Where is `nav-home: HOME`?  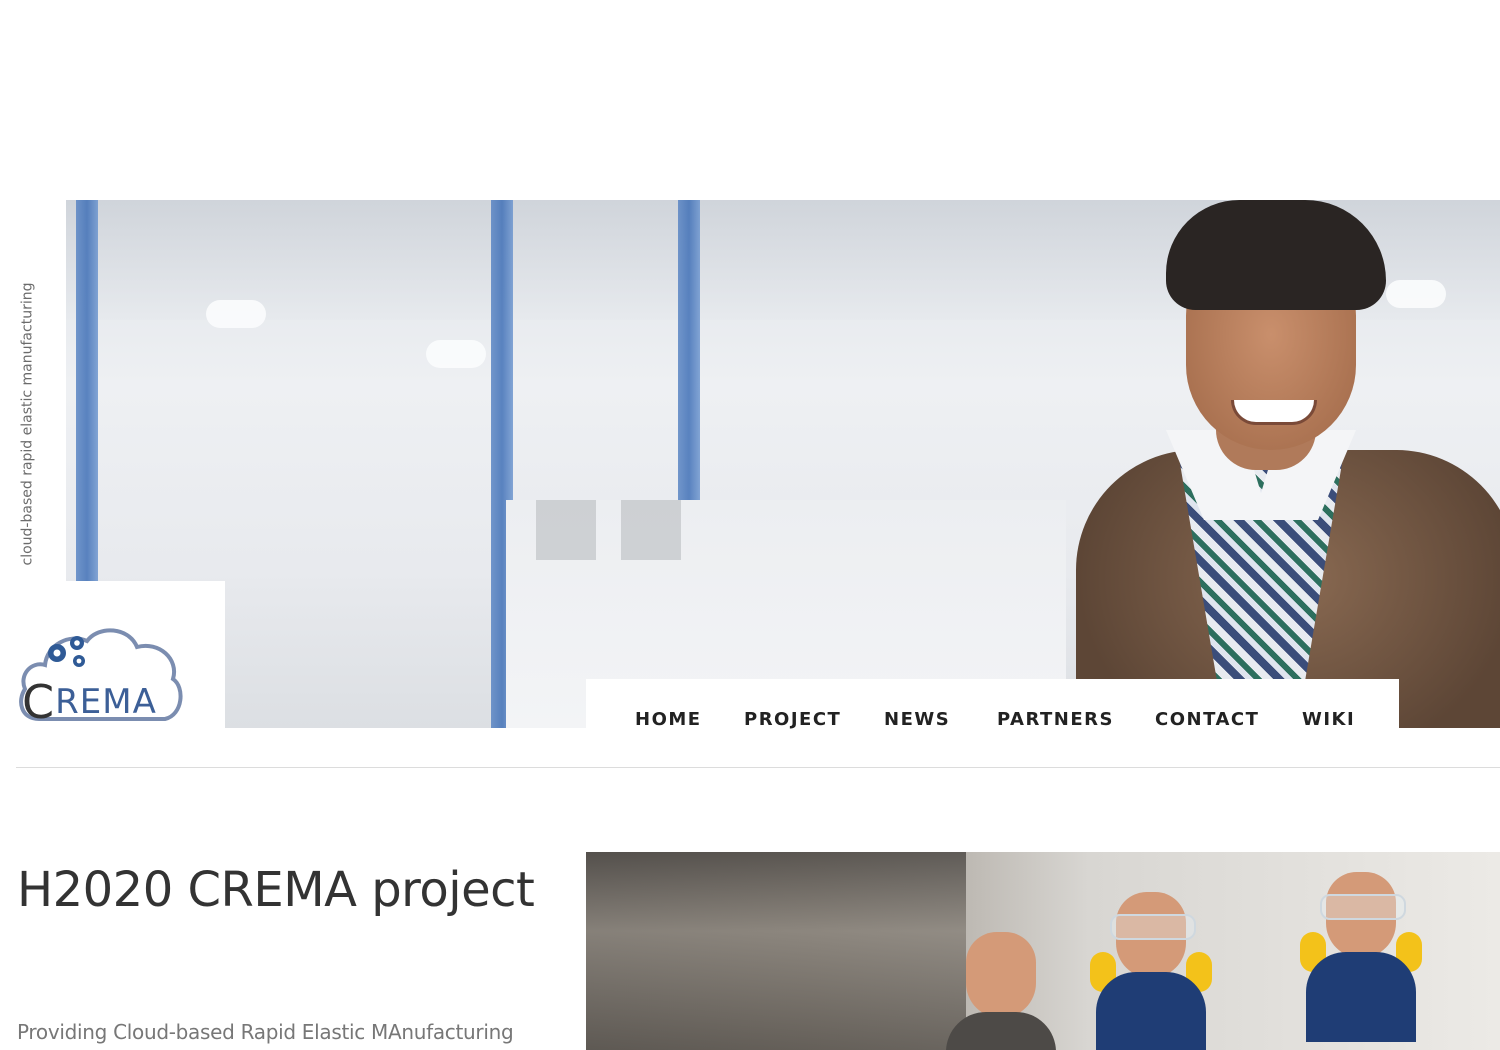 nav-home: HOME is located at coordinates (668, 719).